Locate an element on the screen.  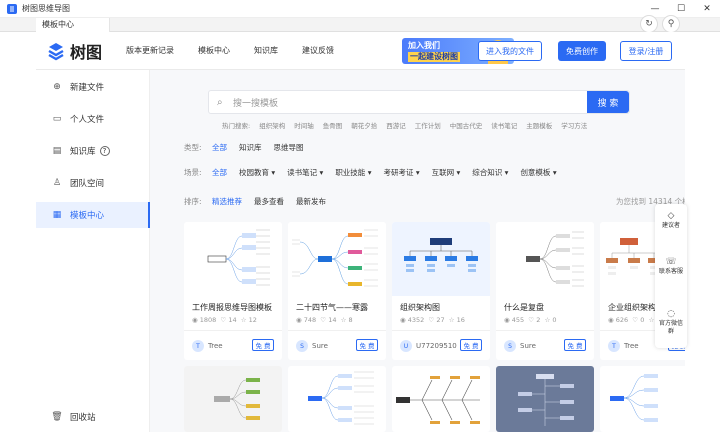
card-stats: ◉ 748 ♡ 14 ☆ 8 is located at coordinates (324, 320).